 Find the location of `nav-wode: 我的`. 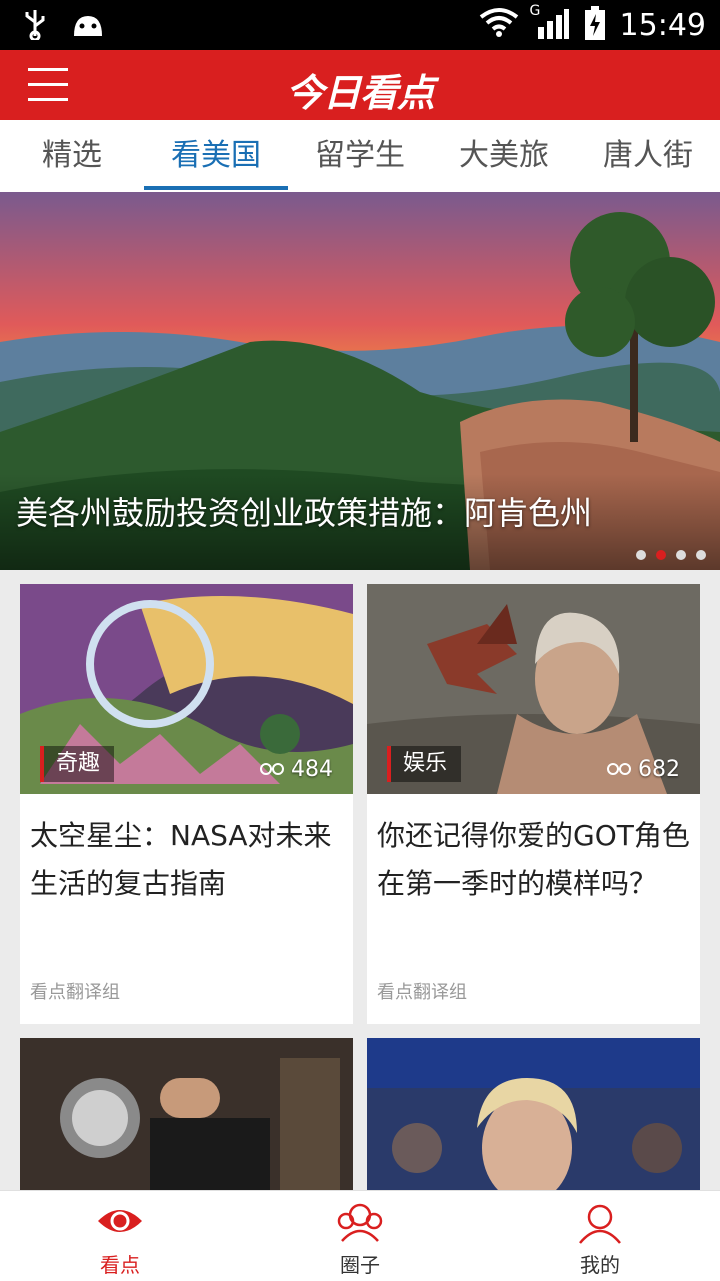

nav-wode: 我的 is located at coordinates (600, 1236).